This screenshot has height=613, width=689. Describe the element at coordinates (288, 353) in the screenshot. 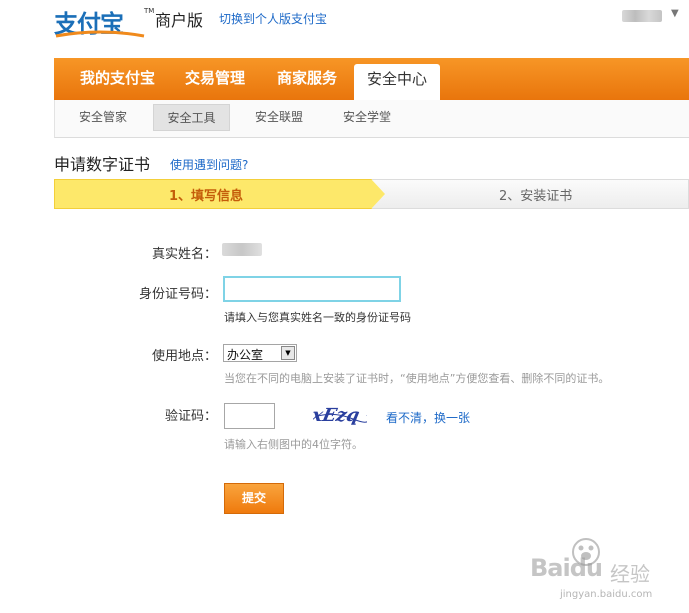

I see `dropdown-arrow-icon: ▼` at that location.